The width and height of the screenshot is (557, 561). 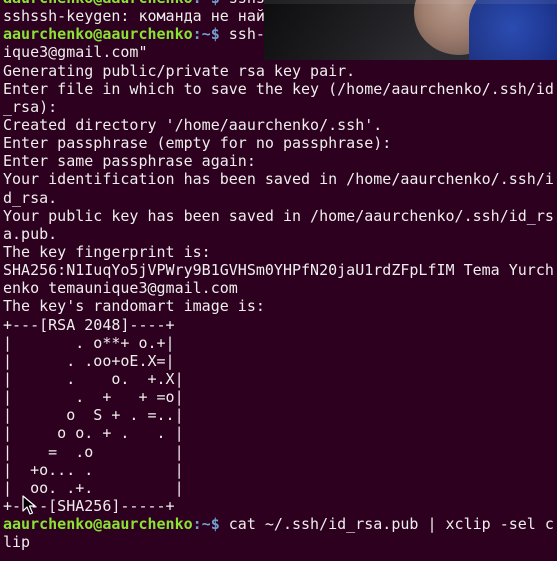 I want to click on output-line: a.pub., so click(x=30, y=233).